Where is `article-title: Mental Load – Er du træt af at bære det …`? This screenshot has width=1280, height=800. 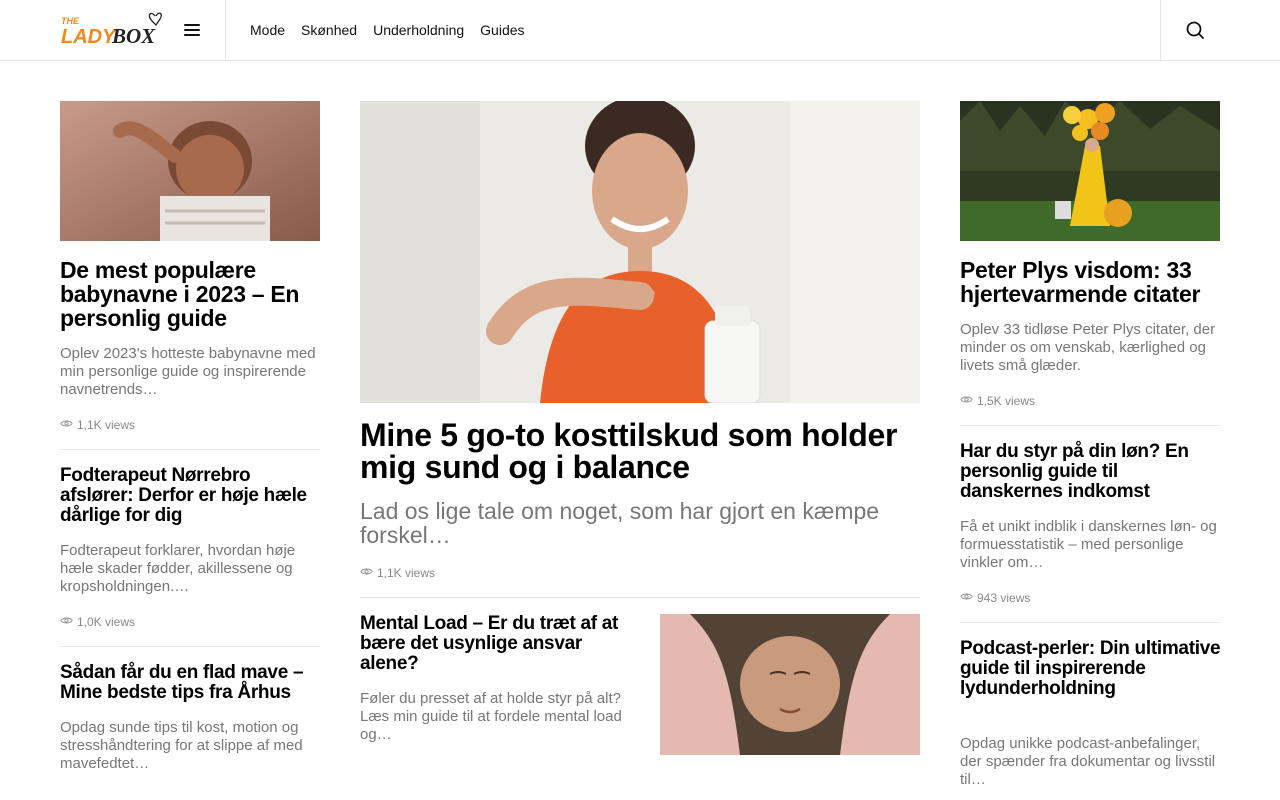
article-title: Mental Load – Er du træt af at bære det … is located at coordinates (492, 644).